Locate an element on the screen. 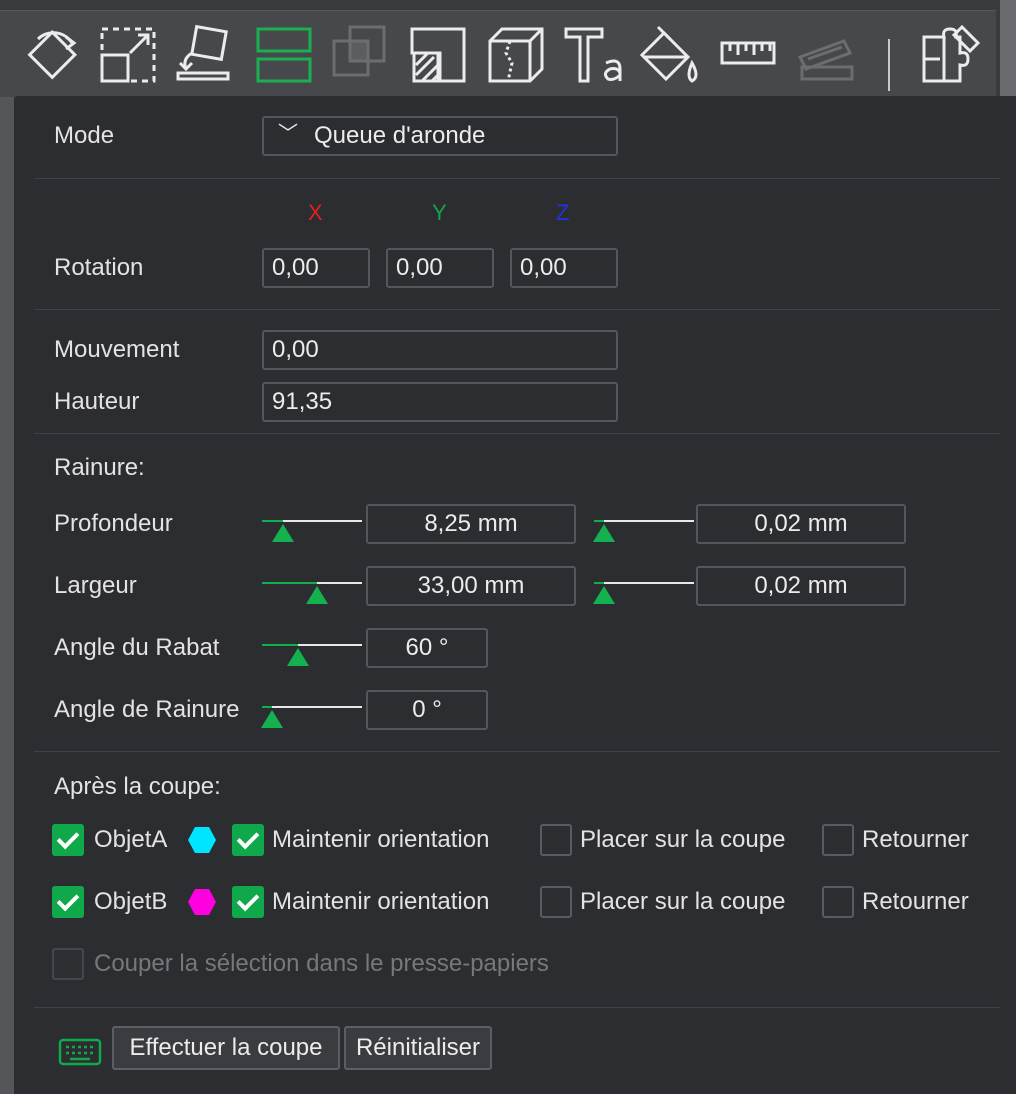  assembly-icon is located at coordinates (950, 55).